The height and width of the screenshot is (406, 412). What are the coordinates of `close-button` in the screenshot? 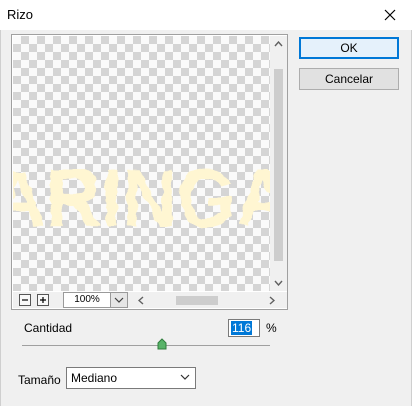 It's located at (390, 15).